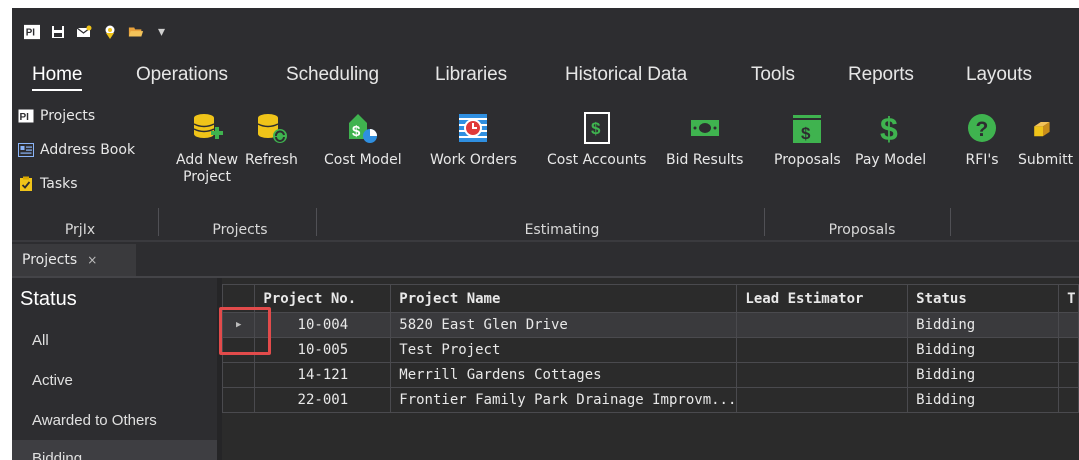  What do you see at coordinates (545, 241) in the screenshot?
I see `ribbon-divider` at bounding box center [545, 241].